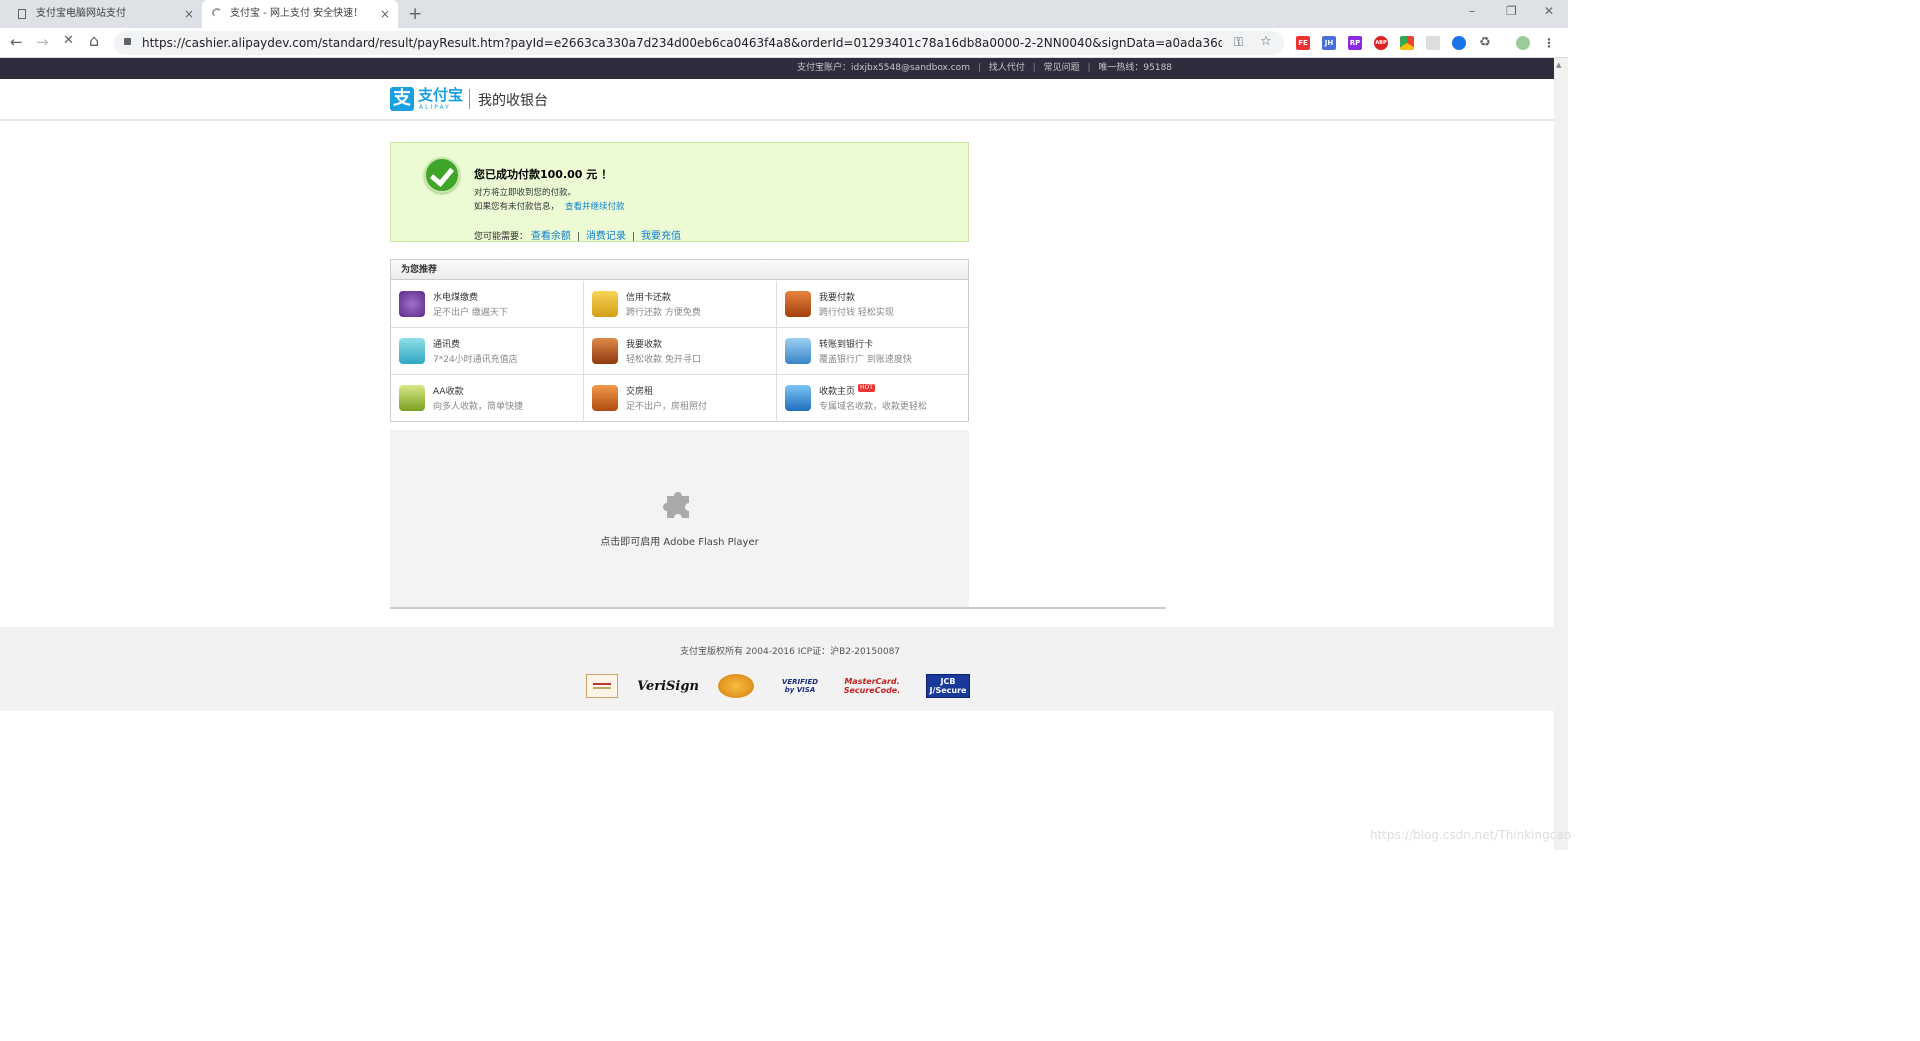 This screenshot has width=1920, height=1041. Describe the element at coordinates (873, 407) in the screenshot. I see `rec-desc: 专属域名收款，收款更轻松` at that location.